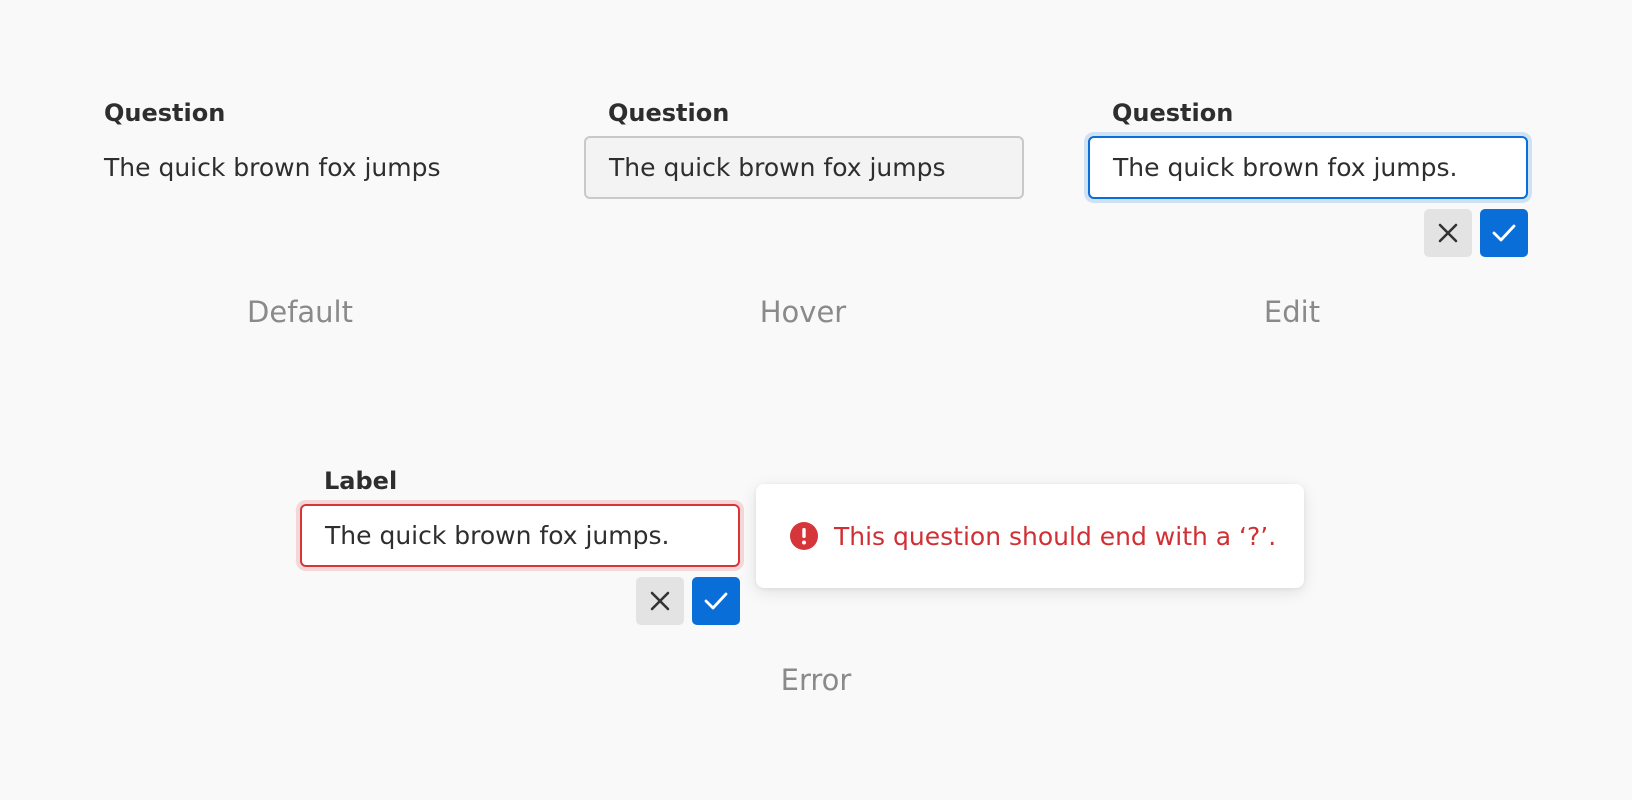 The image size is (1632, 800). I want to click on error-message: This question should end with a ‘?’., so click(1055, 536).